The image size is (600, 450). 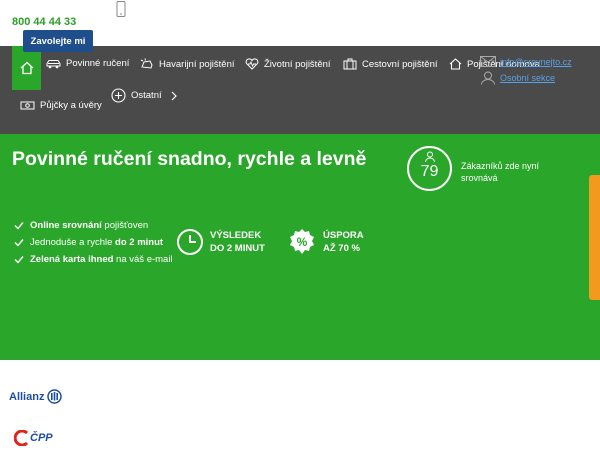 I want to click on home-icon, so click(x=26, y=68).